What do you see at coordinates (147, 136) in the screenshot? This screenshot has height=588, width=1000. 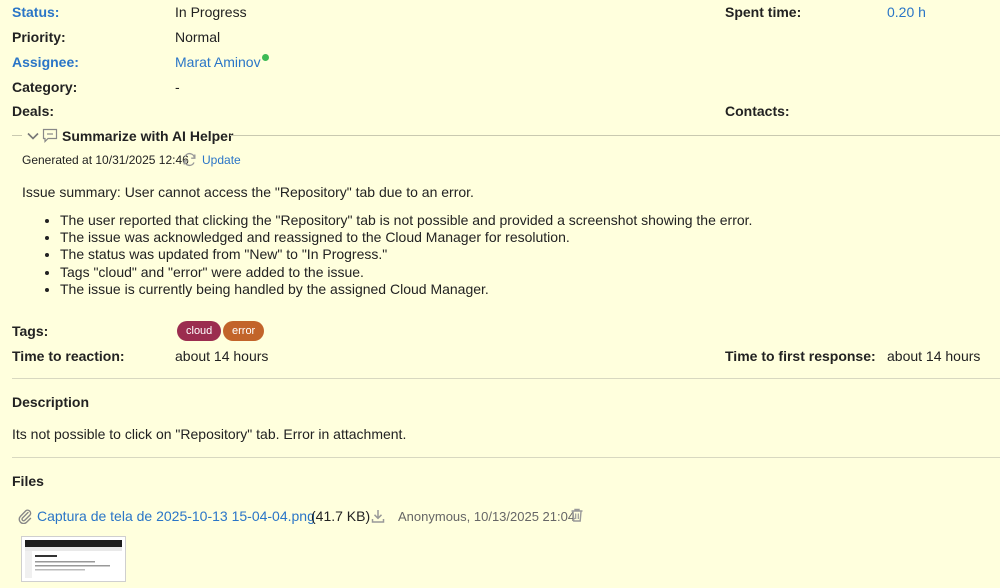 I see `ai-helper-title: Summarize with AI Helper` at bounding box center [147, 136].